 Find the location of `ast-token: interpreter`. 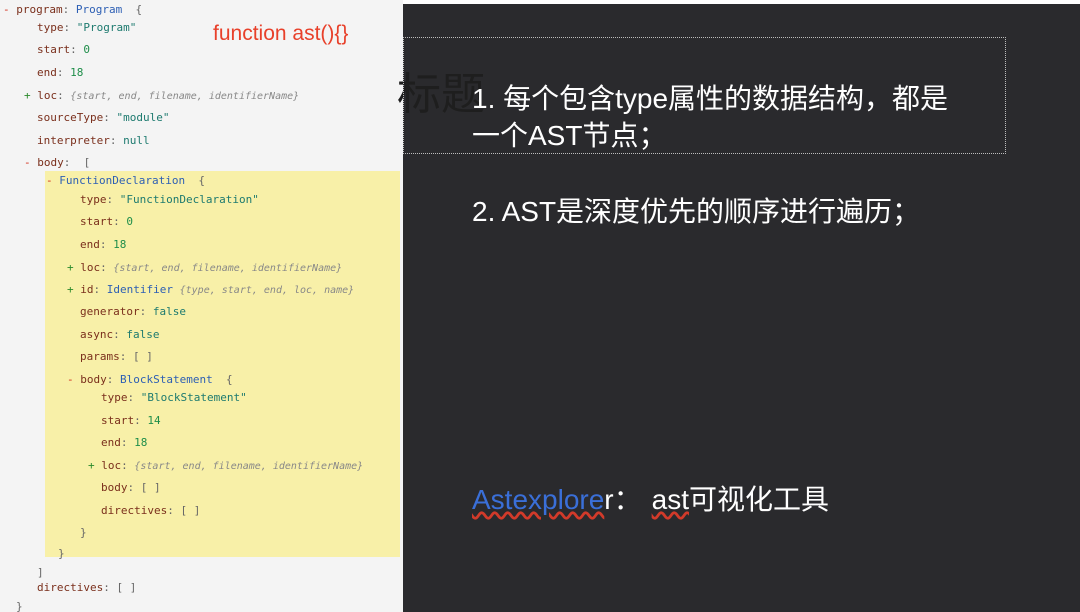

ast-token: interpreter is located at coordinates (73, 140).